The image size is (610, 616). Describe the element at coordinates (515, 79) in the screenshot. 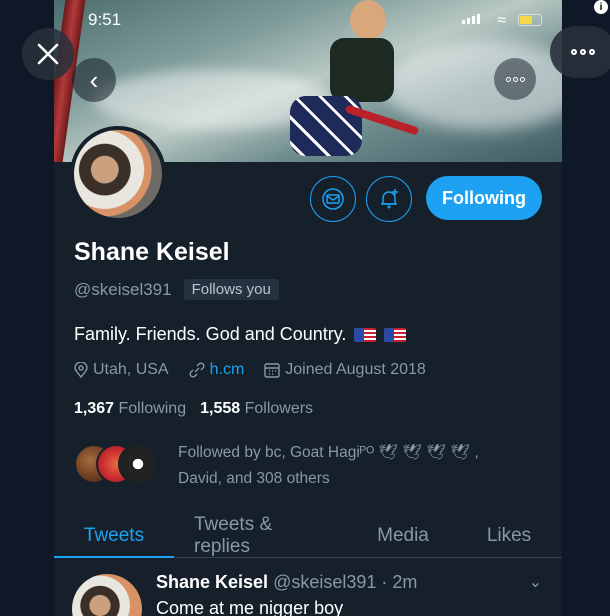

I see `profile-more-button` at that location.